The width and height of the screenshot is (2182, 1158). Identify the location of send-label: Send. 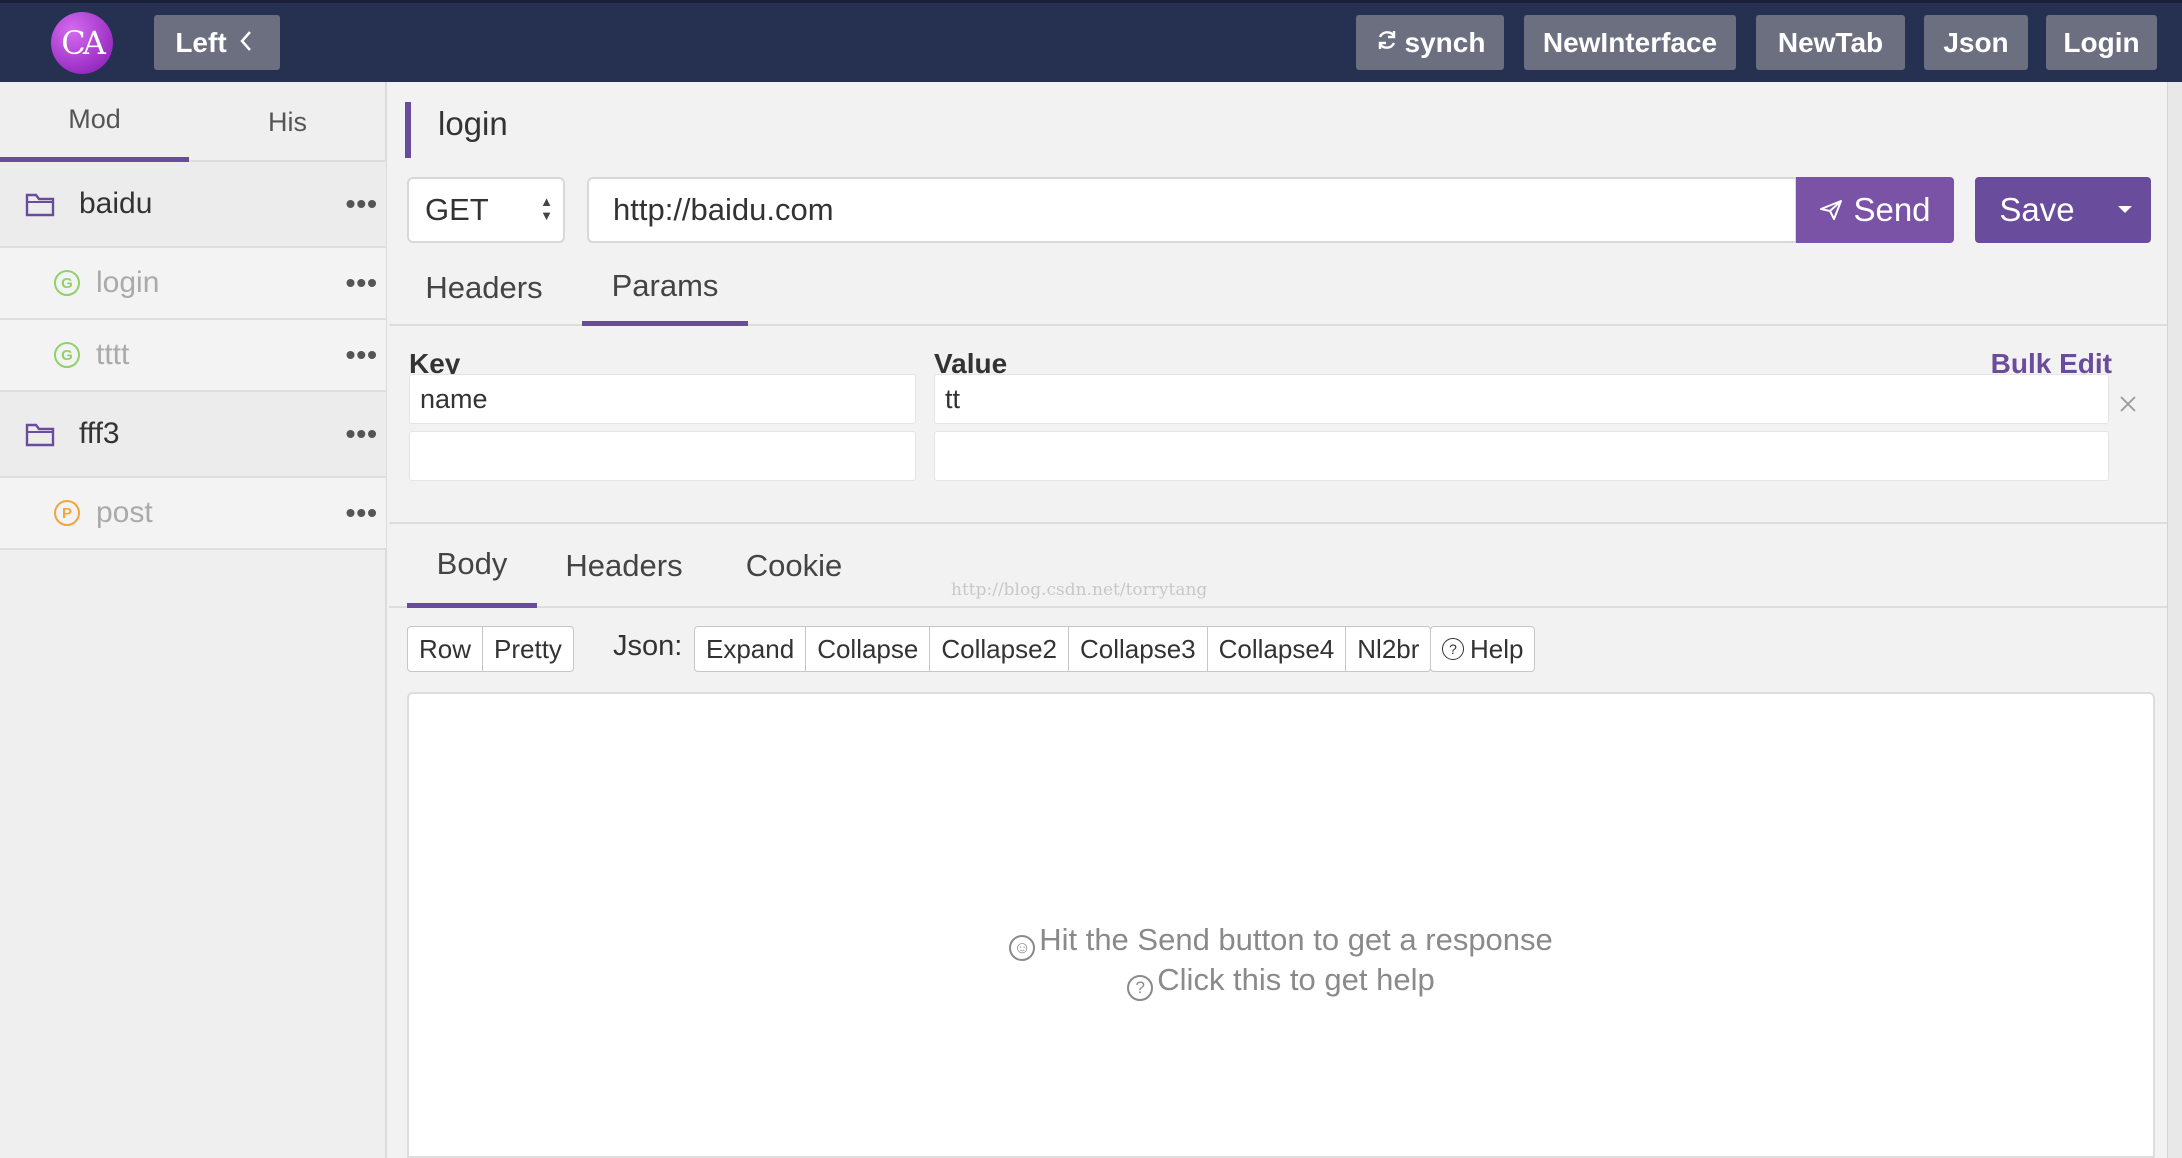
(1892, 209).